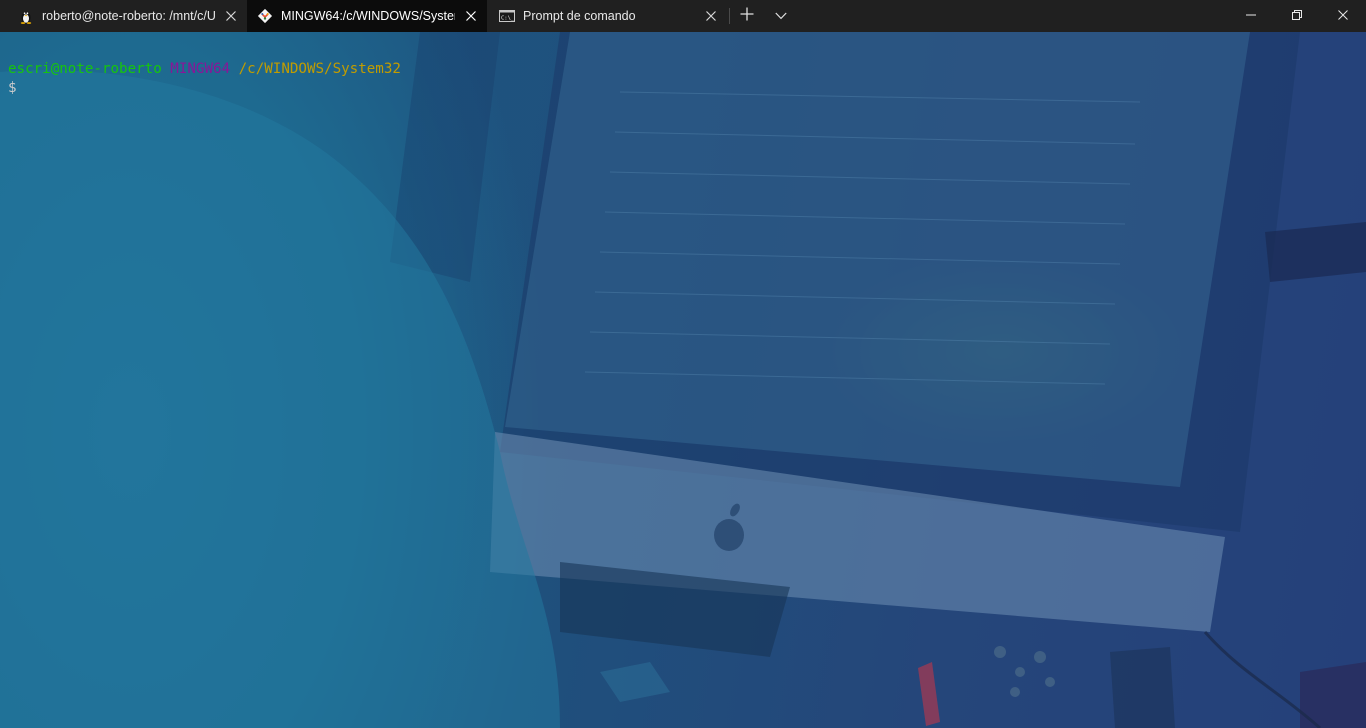  I want to click on prompt-host: MINGW64, so click(200, 69).